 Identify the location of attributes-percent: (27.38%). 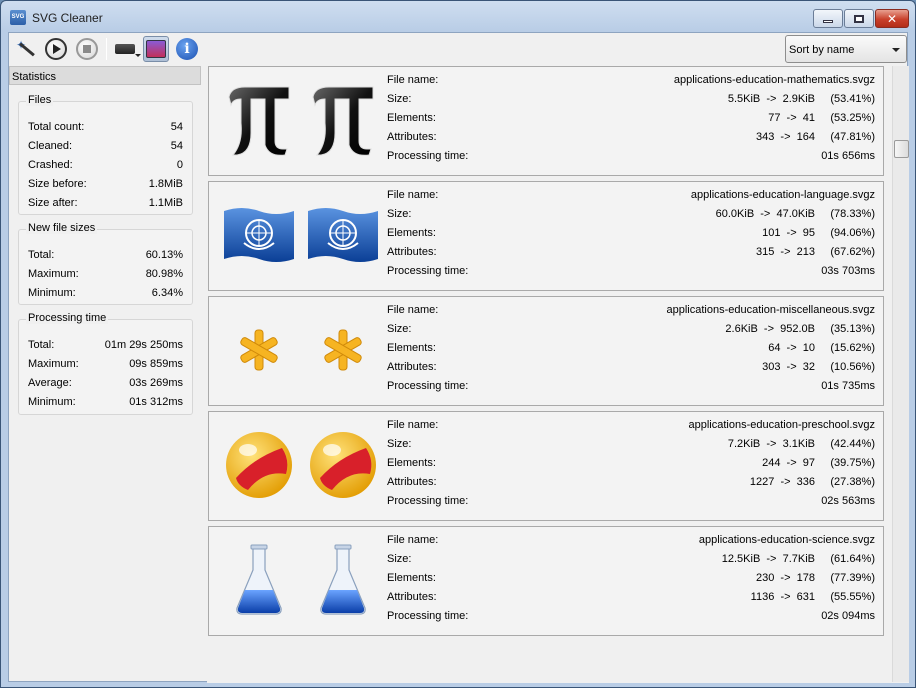
(852, 482).